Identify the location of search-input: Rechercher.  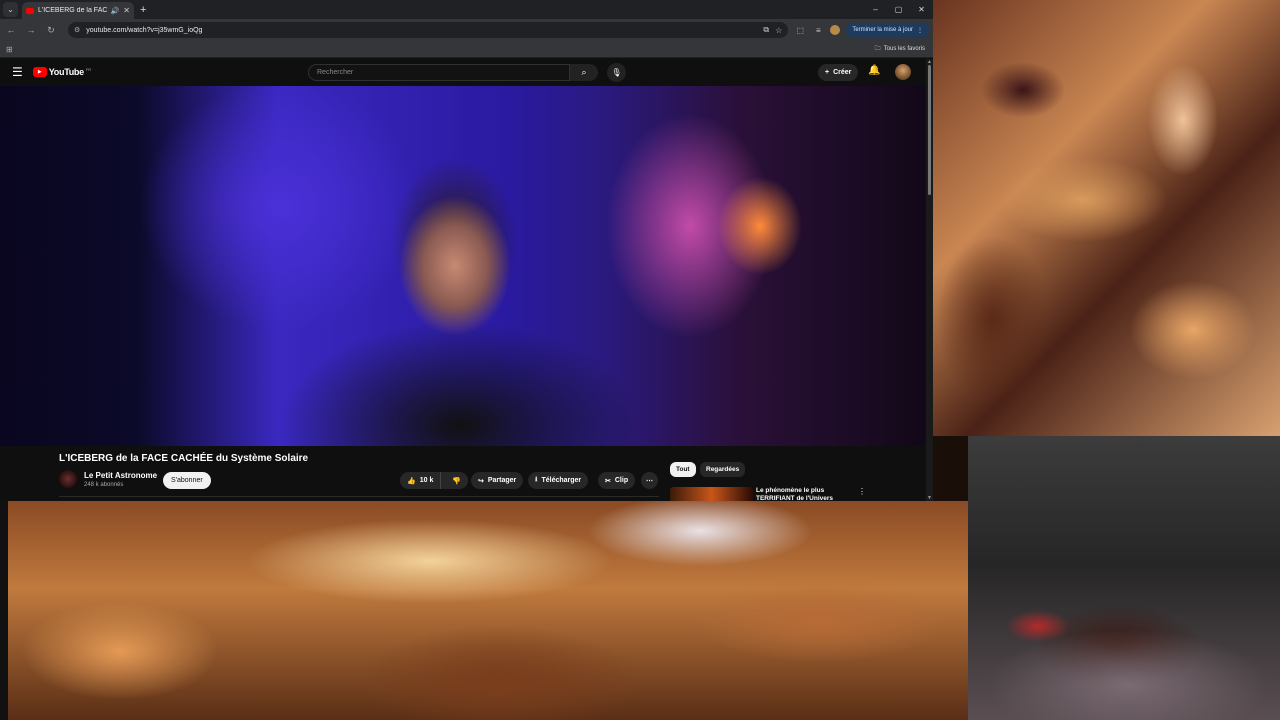
(439, 72).